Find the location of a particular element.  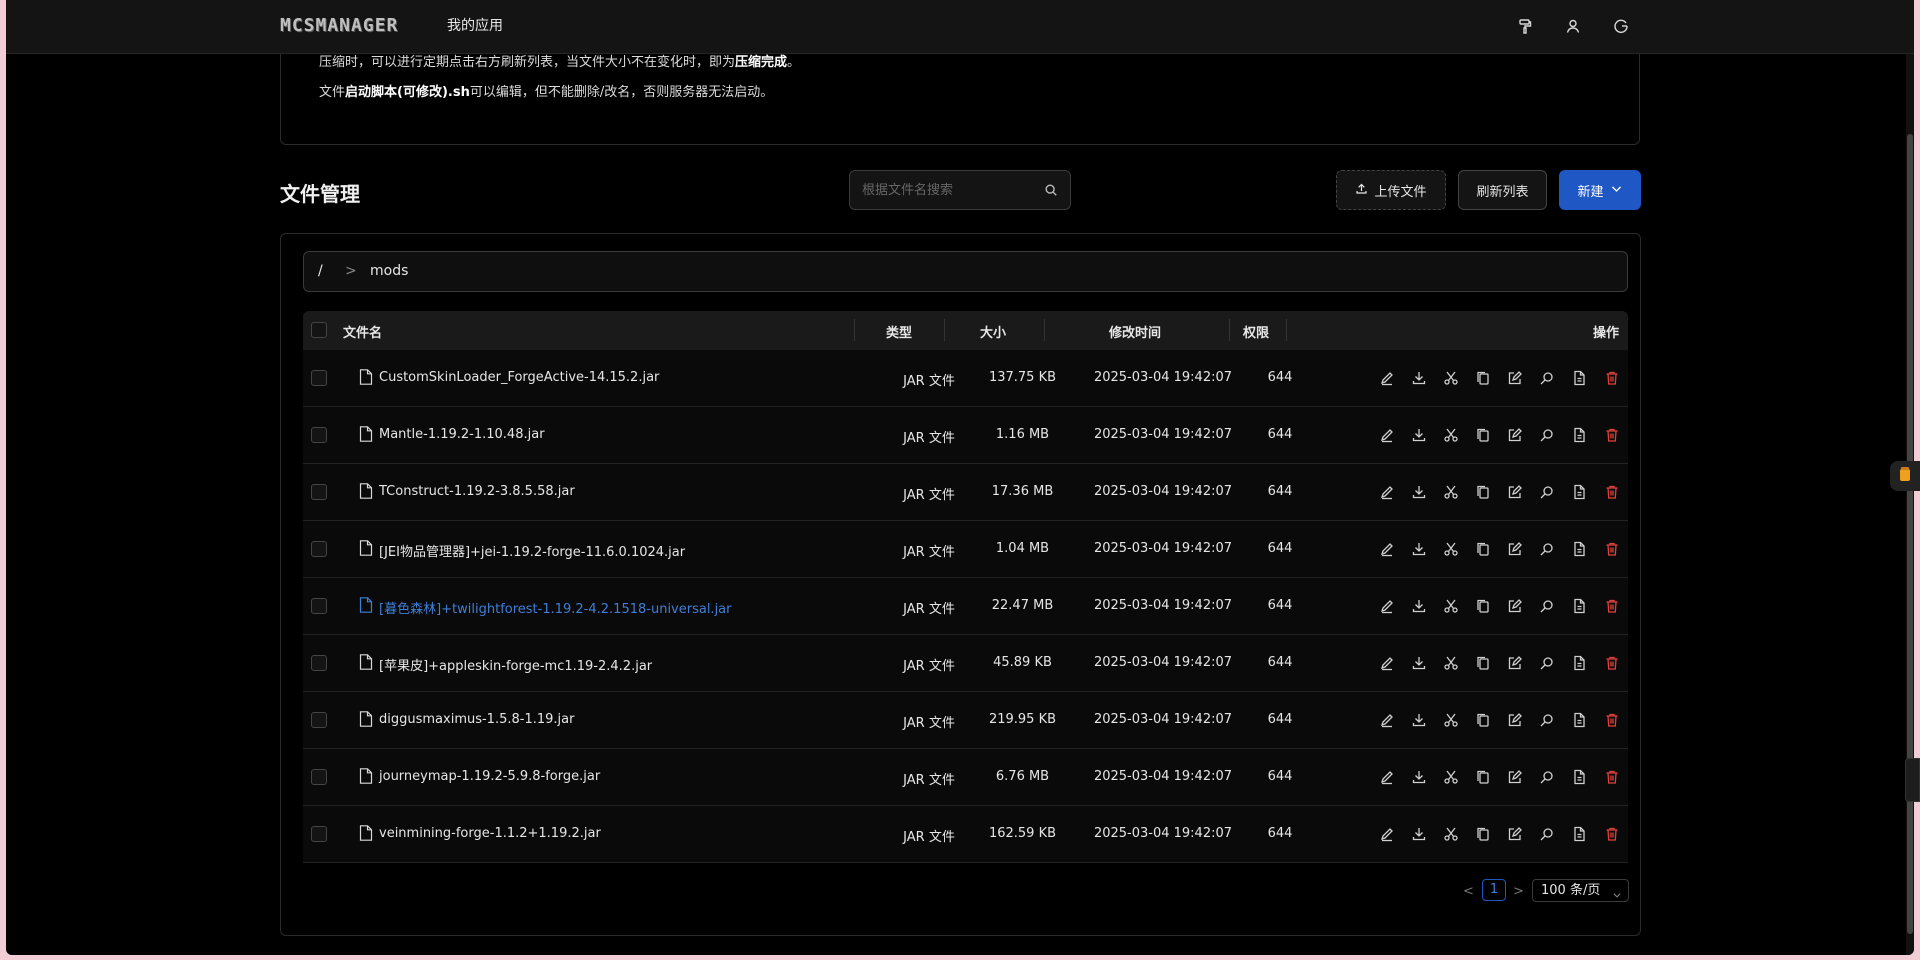

side-widget-button is located at coordinates (1905, 476).